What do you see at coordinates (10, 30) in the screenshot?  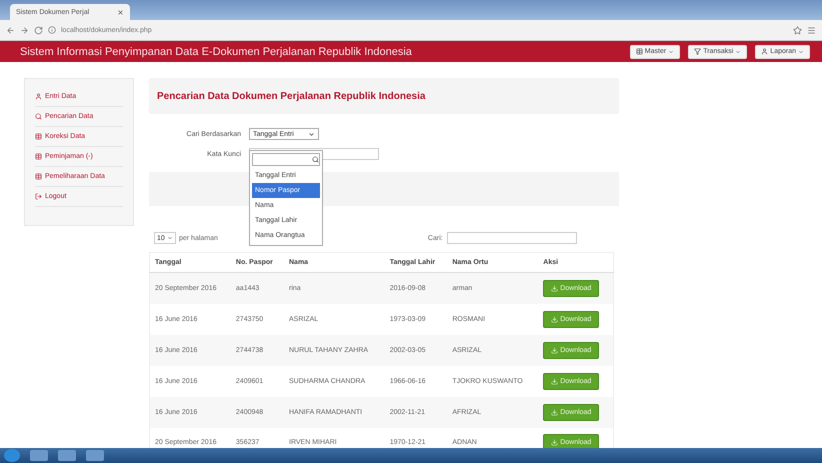 I see `back-icon` at bounding box center [10, 30].